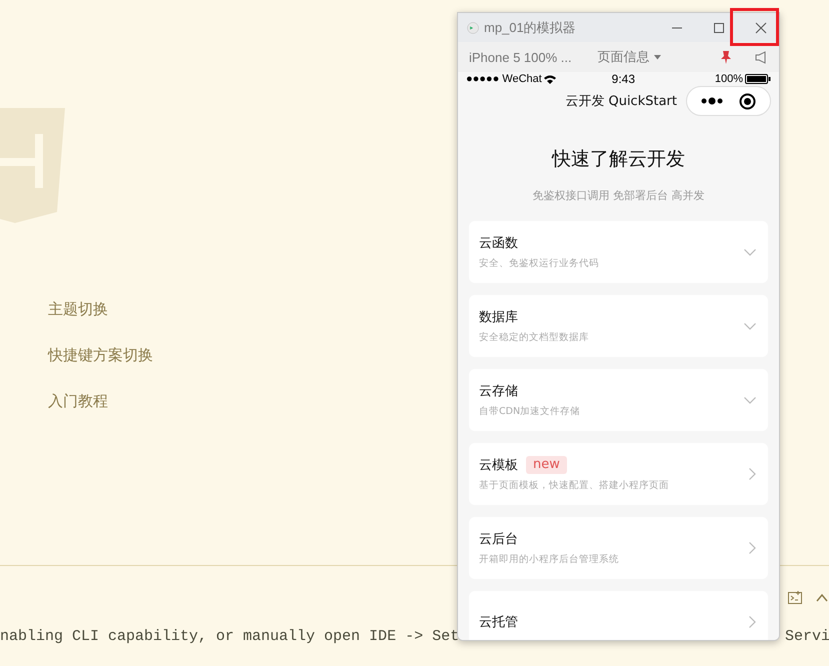 The width and height of the screenshot is (829, 666). I want to click on card-title: 云存储, so click(498, 391).